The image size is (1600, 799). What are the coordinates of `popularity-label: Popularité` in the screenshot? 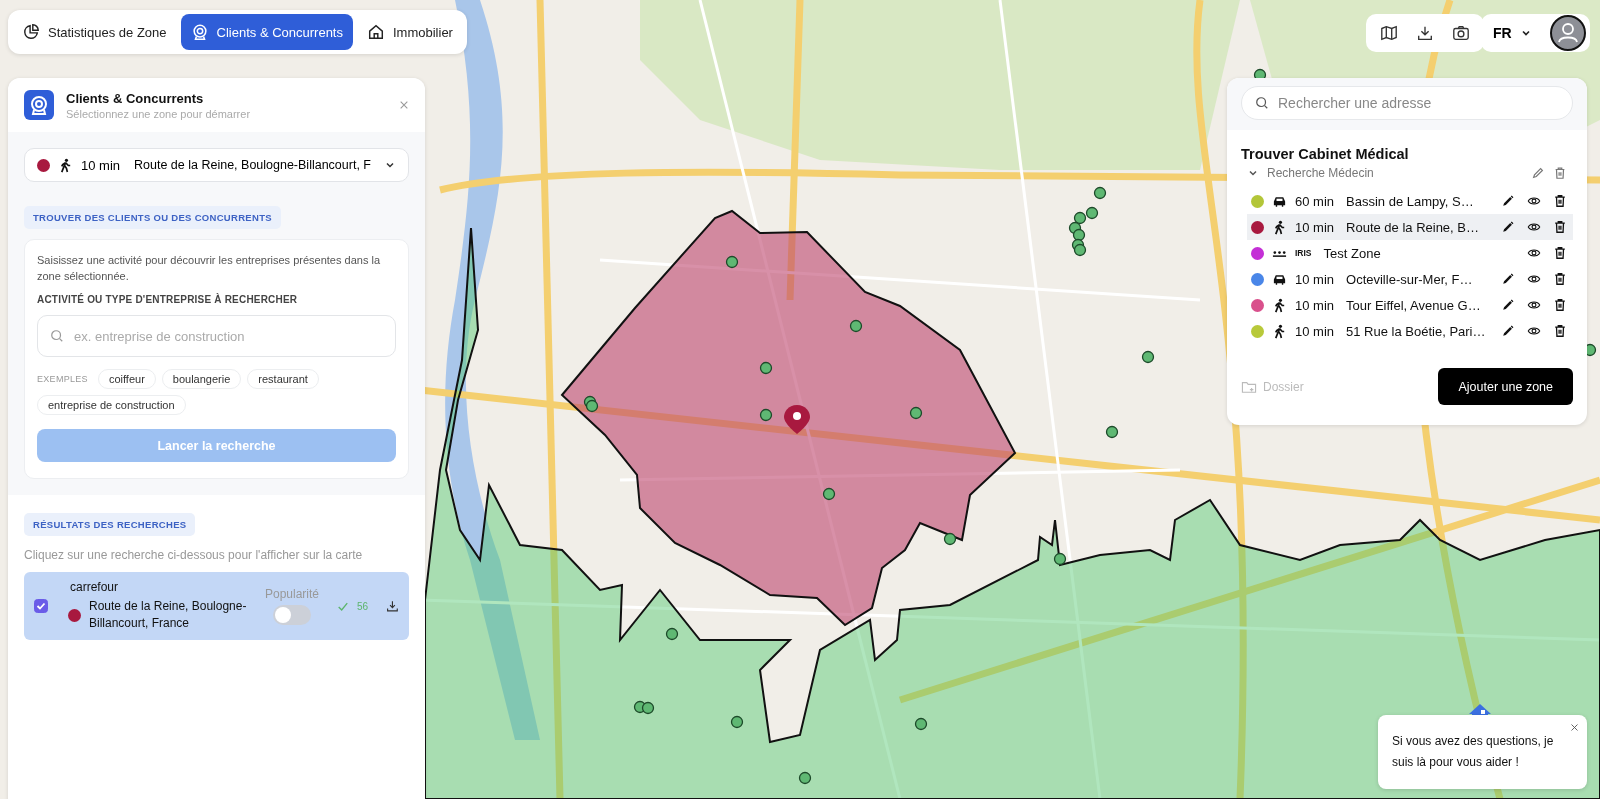 It's located at (292, 594).